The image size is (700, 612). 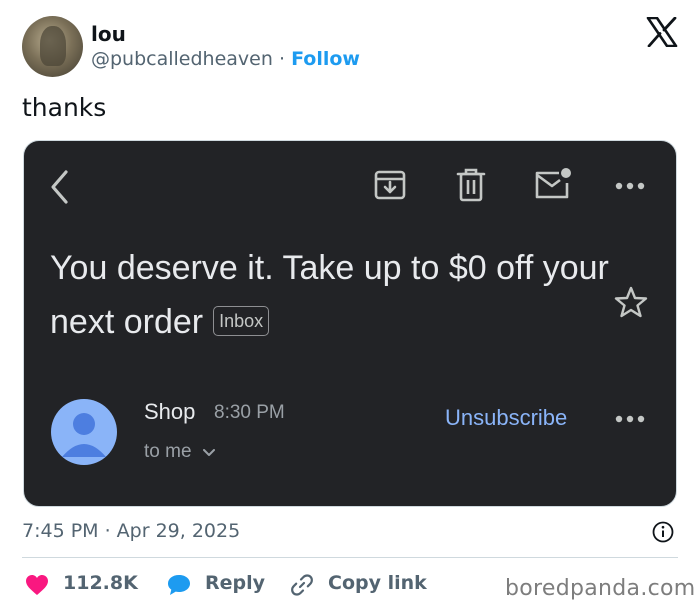 What do you see at coordinates (662, 32) in the screenshot?
I see `x-logo-icon` at bounding box center [662, 32].